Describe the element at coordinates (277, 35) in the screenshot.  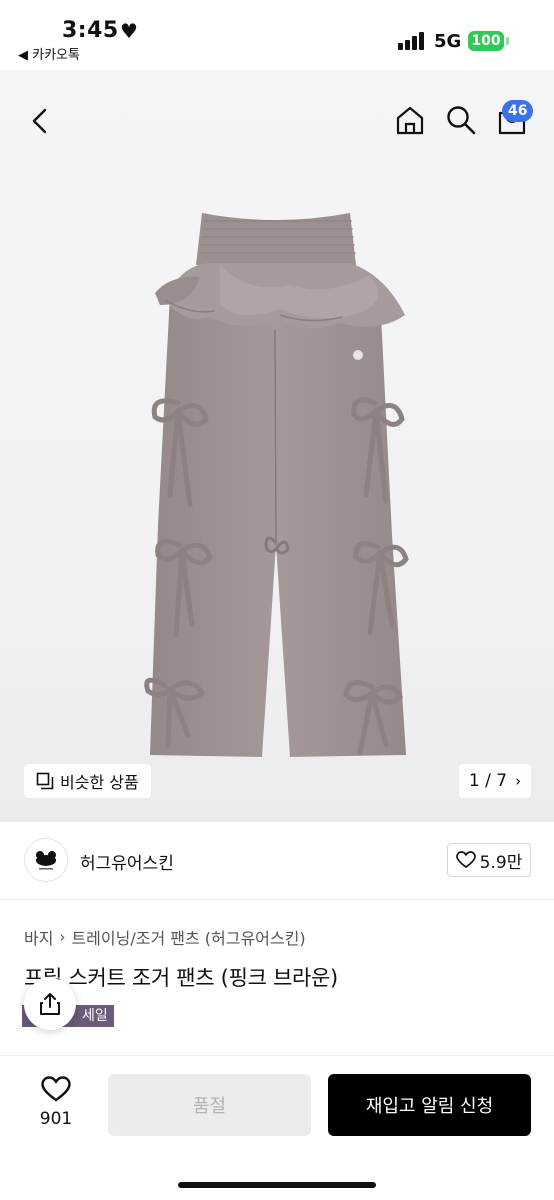
I see `status-bar: 3:45 ♥ ◀ 카카오톡 5G 100` at that location.